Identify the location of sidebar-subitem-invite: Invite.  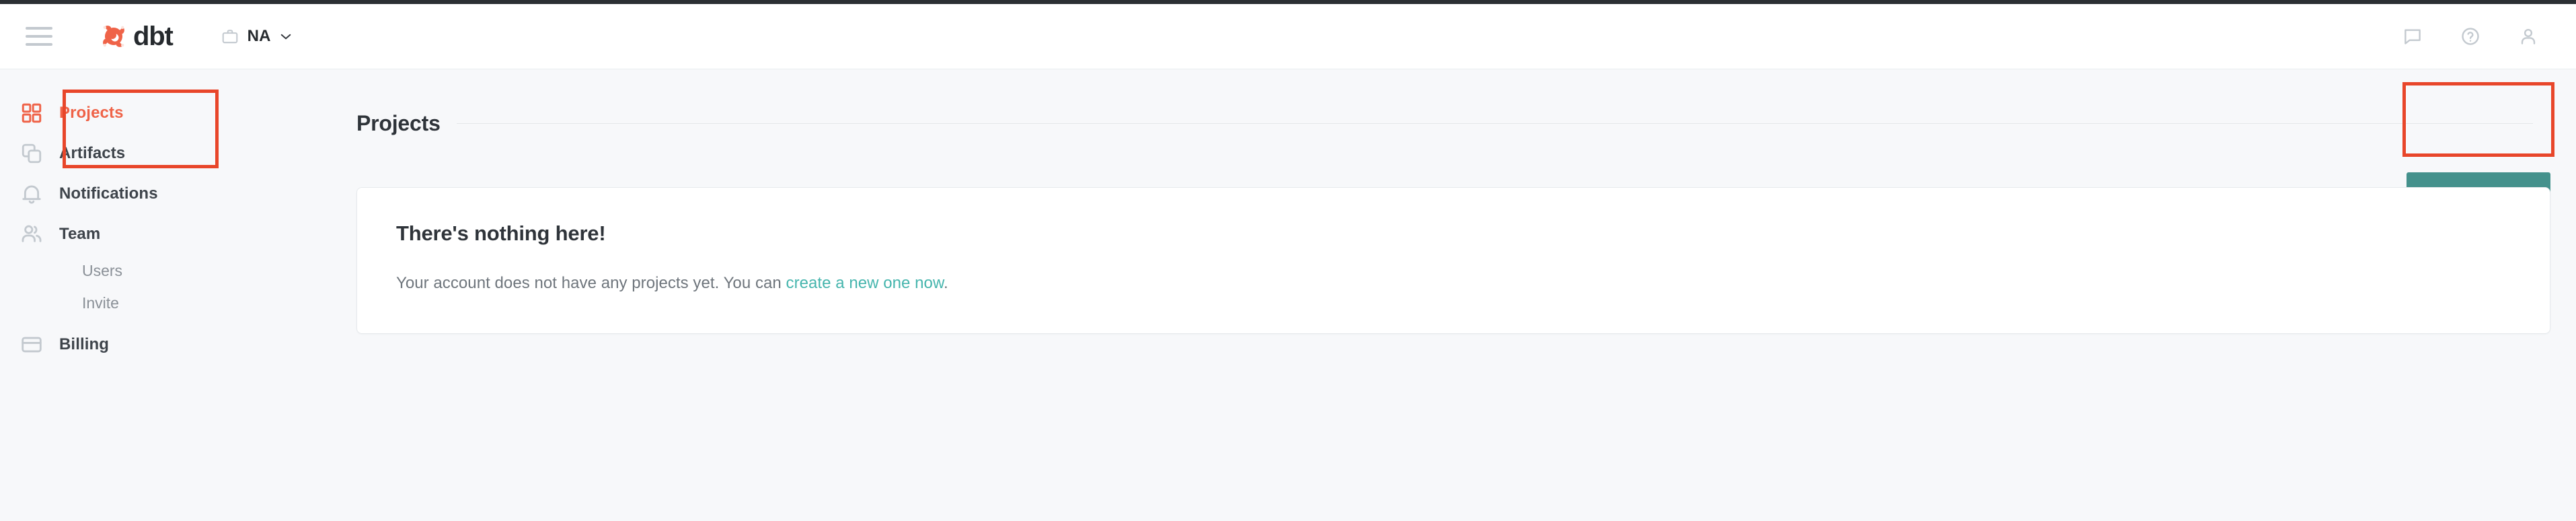
(178, 303).